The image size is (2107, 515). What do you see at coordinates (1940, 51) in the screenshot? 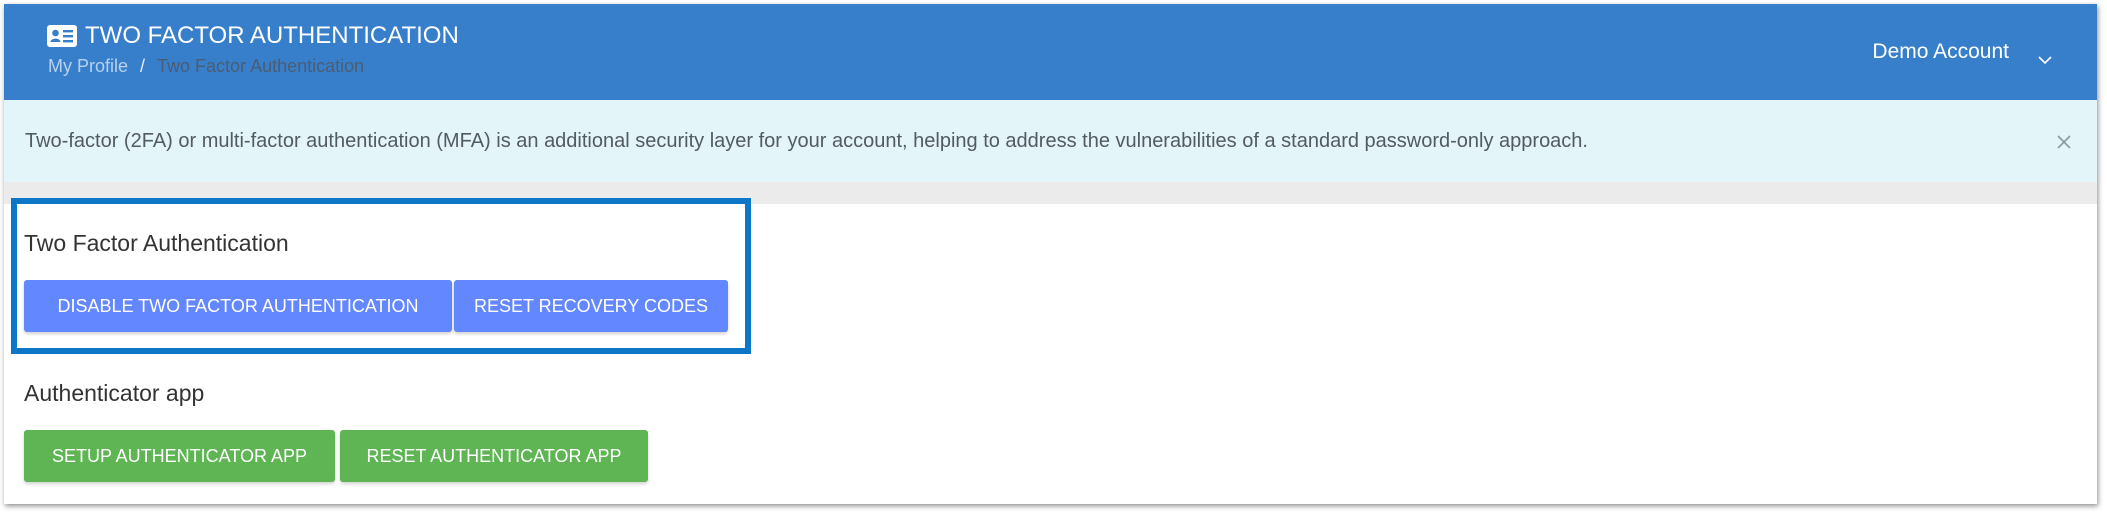
I see `account-name: Demo Account` at bounding box center [1940, 51].